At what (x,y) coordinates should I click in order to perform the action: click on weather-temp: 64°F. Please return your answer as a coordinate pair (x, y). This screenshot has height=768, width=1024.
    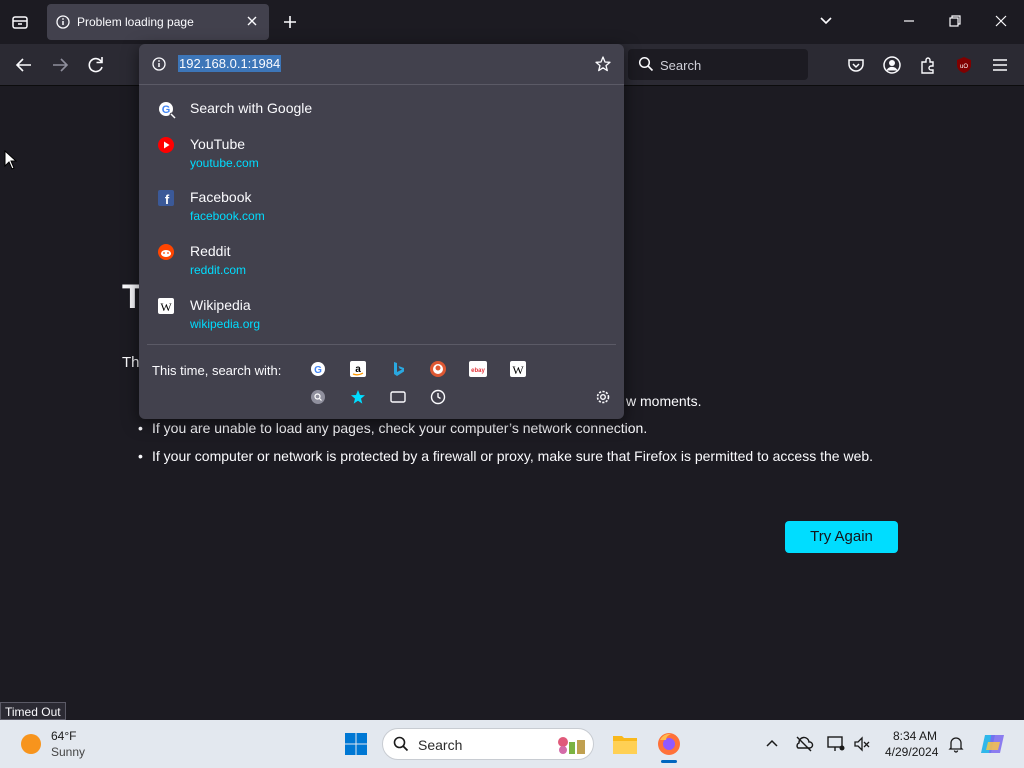
    Looking at the image, I should click on (64, 736).